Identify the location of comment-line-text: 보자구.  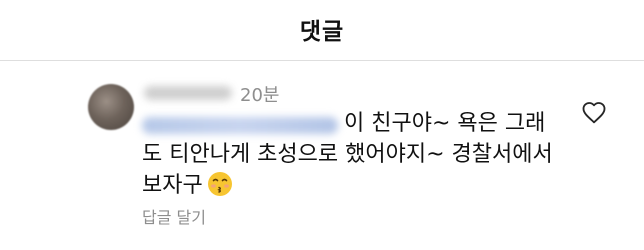
(172, 185).